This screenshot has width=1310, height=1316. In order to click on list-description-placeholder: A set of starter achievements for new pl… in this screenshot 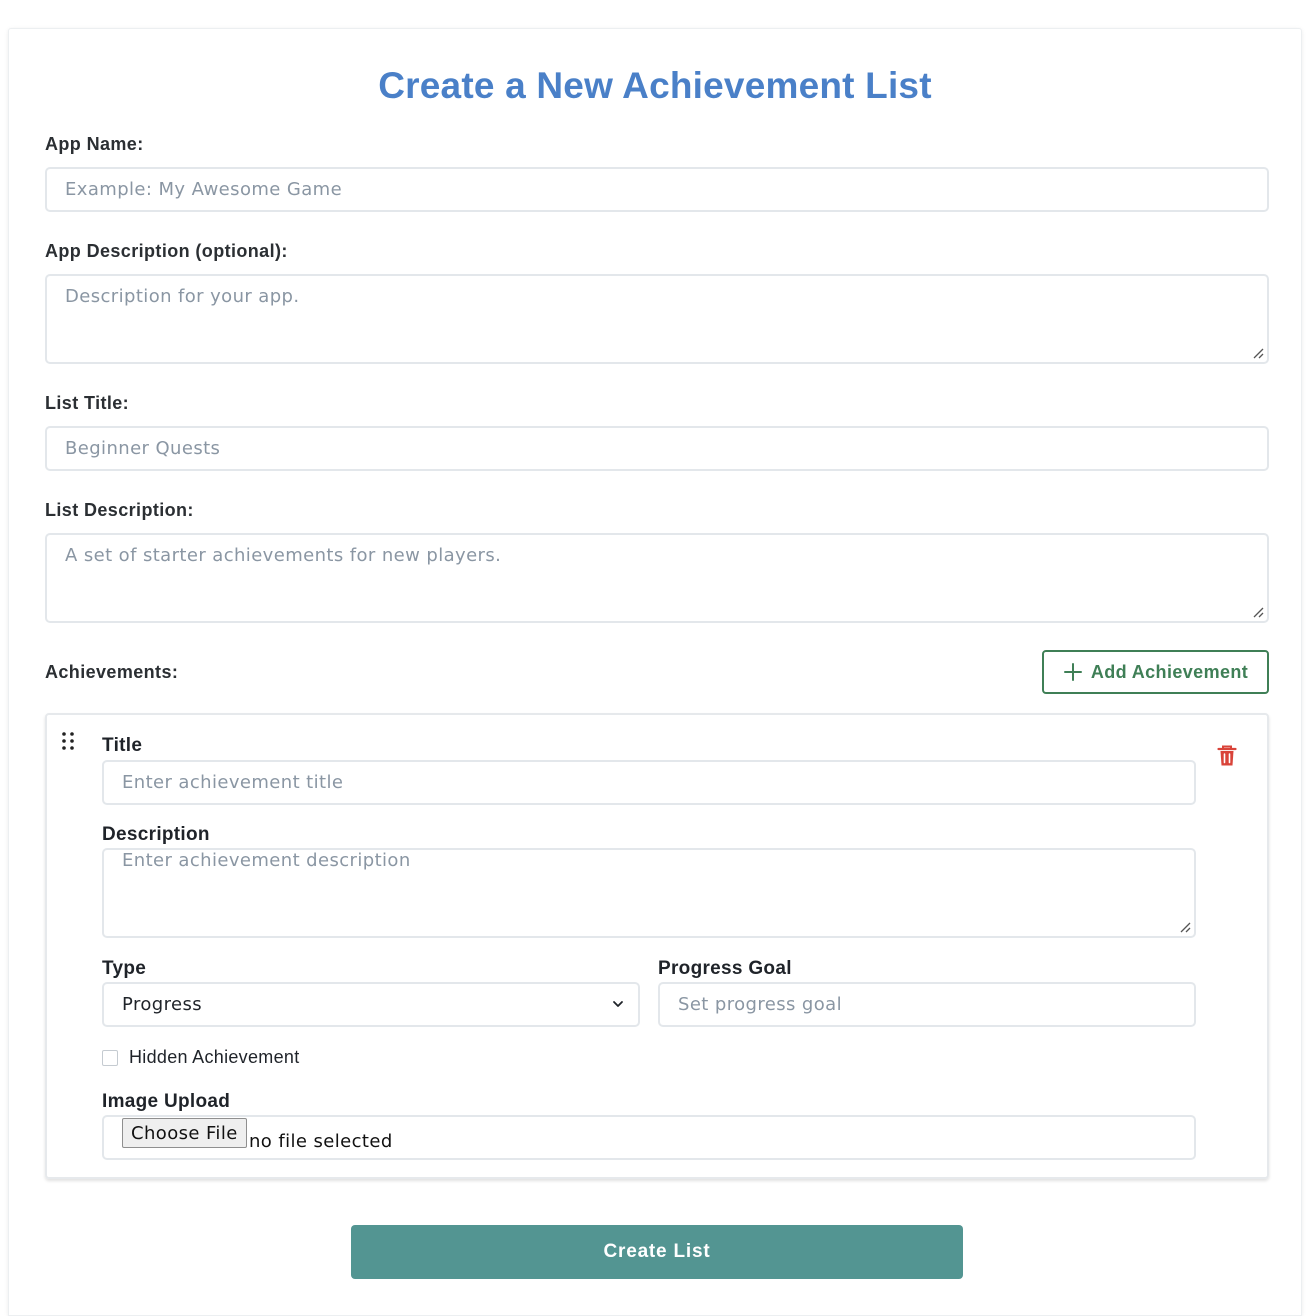, I will do `click(283, 555)`.